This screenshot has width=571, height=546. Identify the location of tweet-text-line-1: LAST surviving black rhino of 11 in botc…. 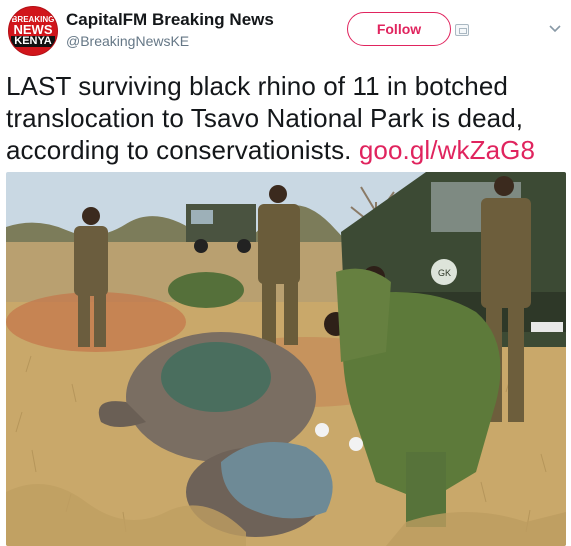
(257, 86).